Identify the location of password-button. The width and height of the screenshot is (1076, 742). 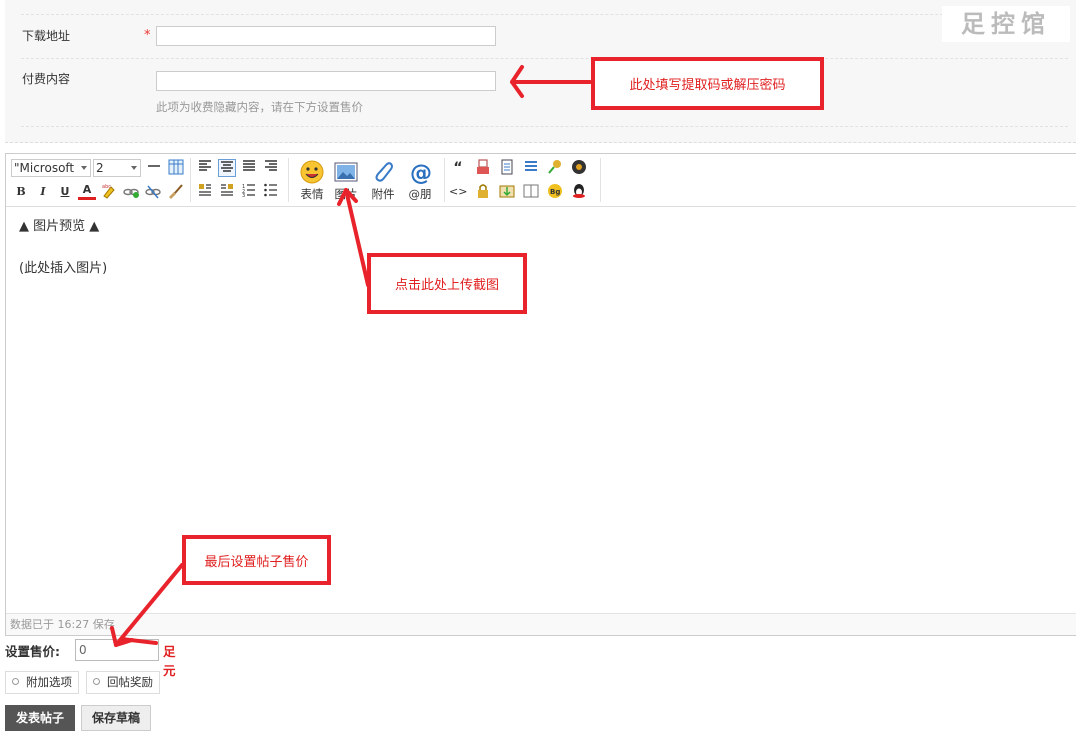
(555, 168).